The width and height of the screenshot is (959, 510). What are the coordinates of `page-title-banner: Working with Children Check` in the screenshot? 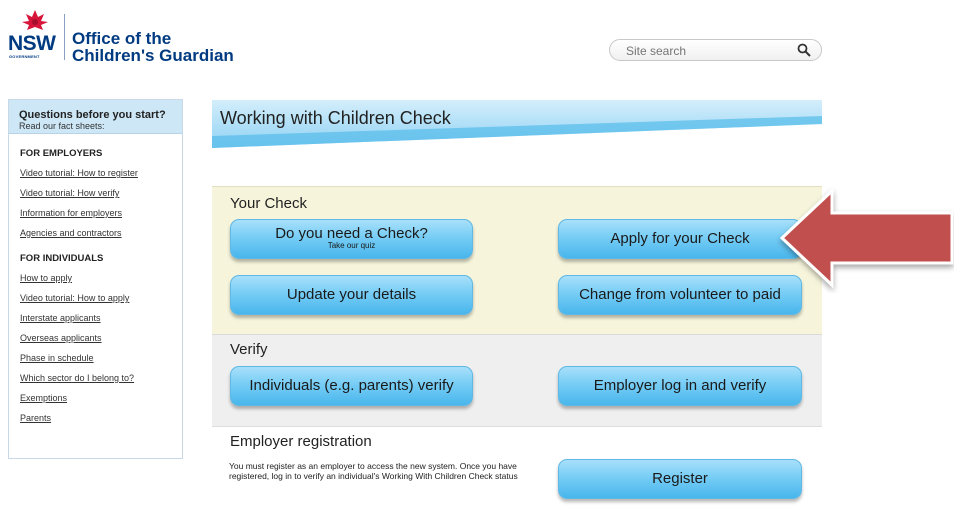 It's located at (517, 124).